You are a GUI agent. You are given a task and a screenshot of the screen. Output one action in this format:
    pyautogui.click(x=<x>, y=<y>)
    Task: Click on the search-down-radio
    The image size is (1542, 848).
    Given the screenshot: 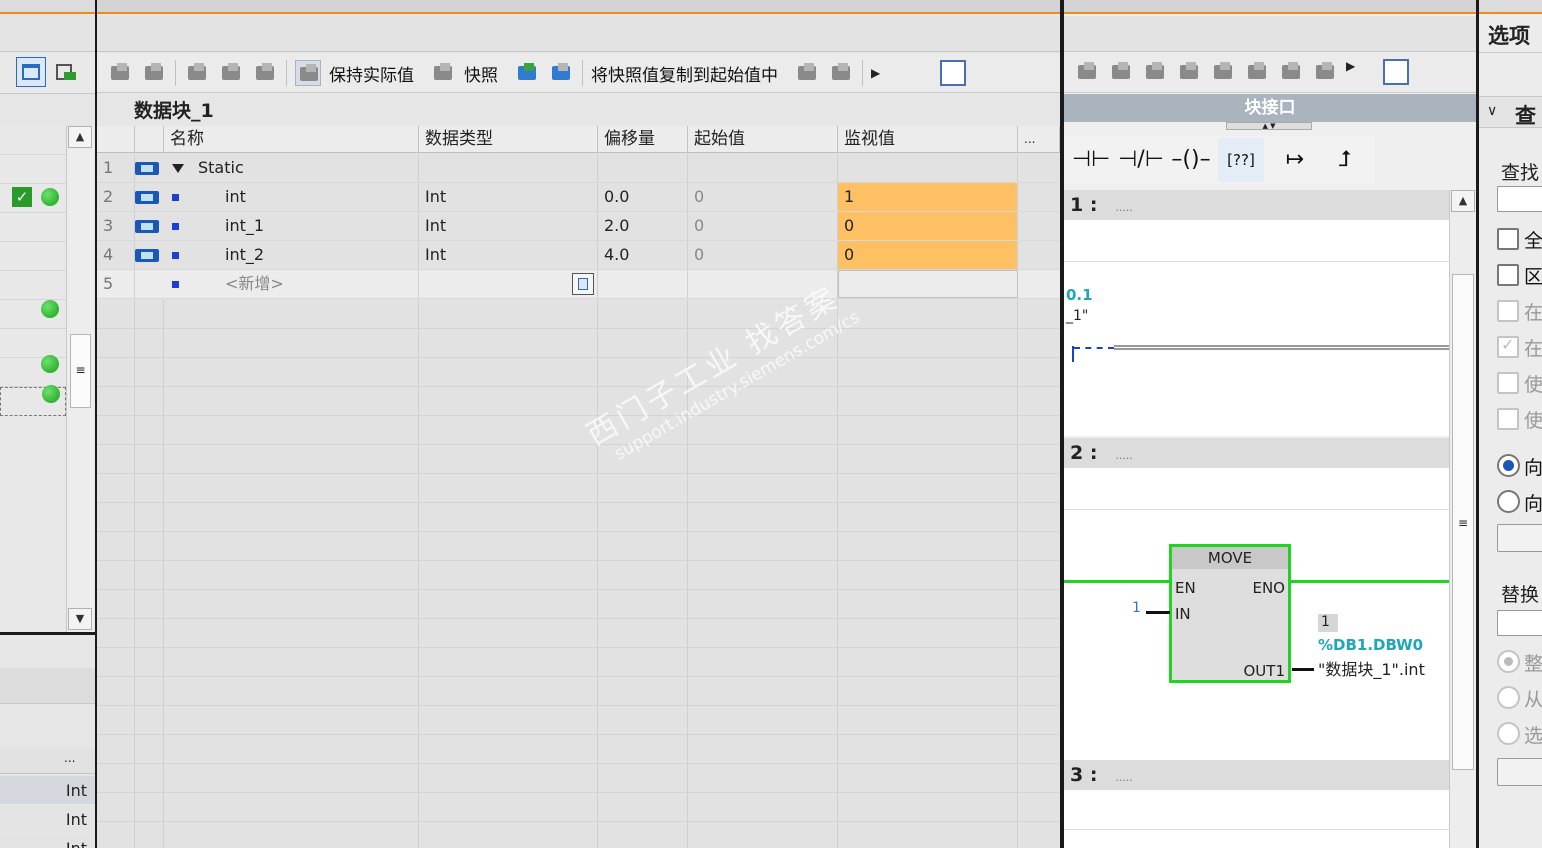 What is the action you would take?
    pyautogui.click(x=1508, y=465)
    